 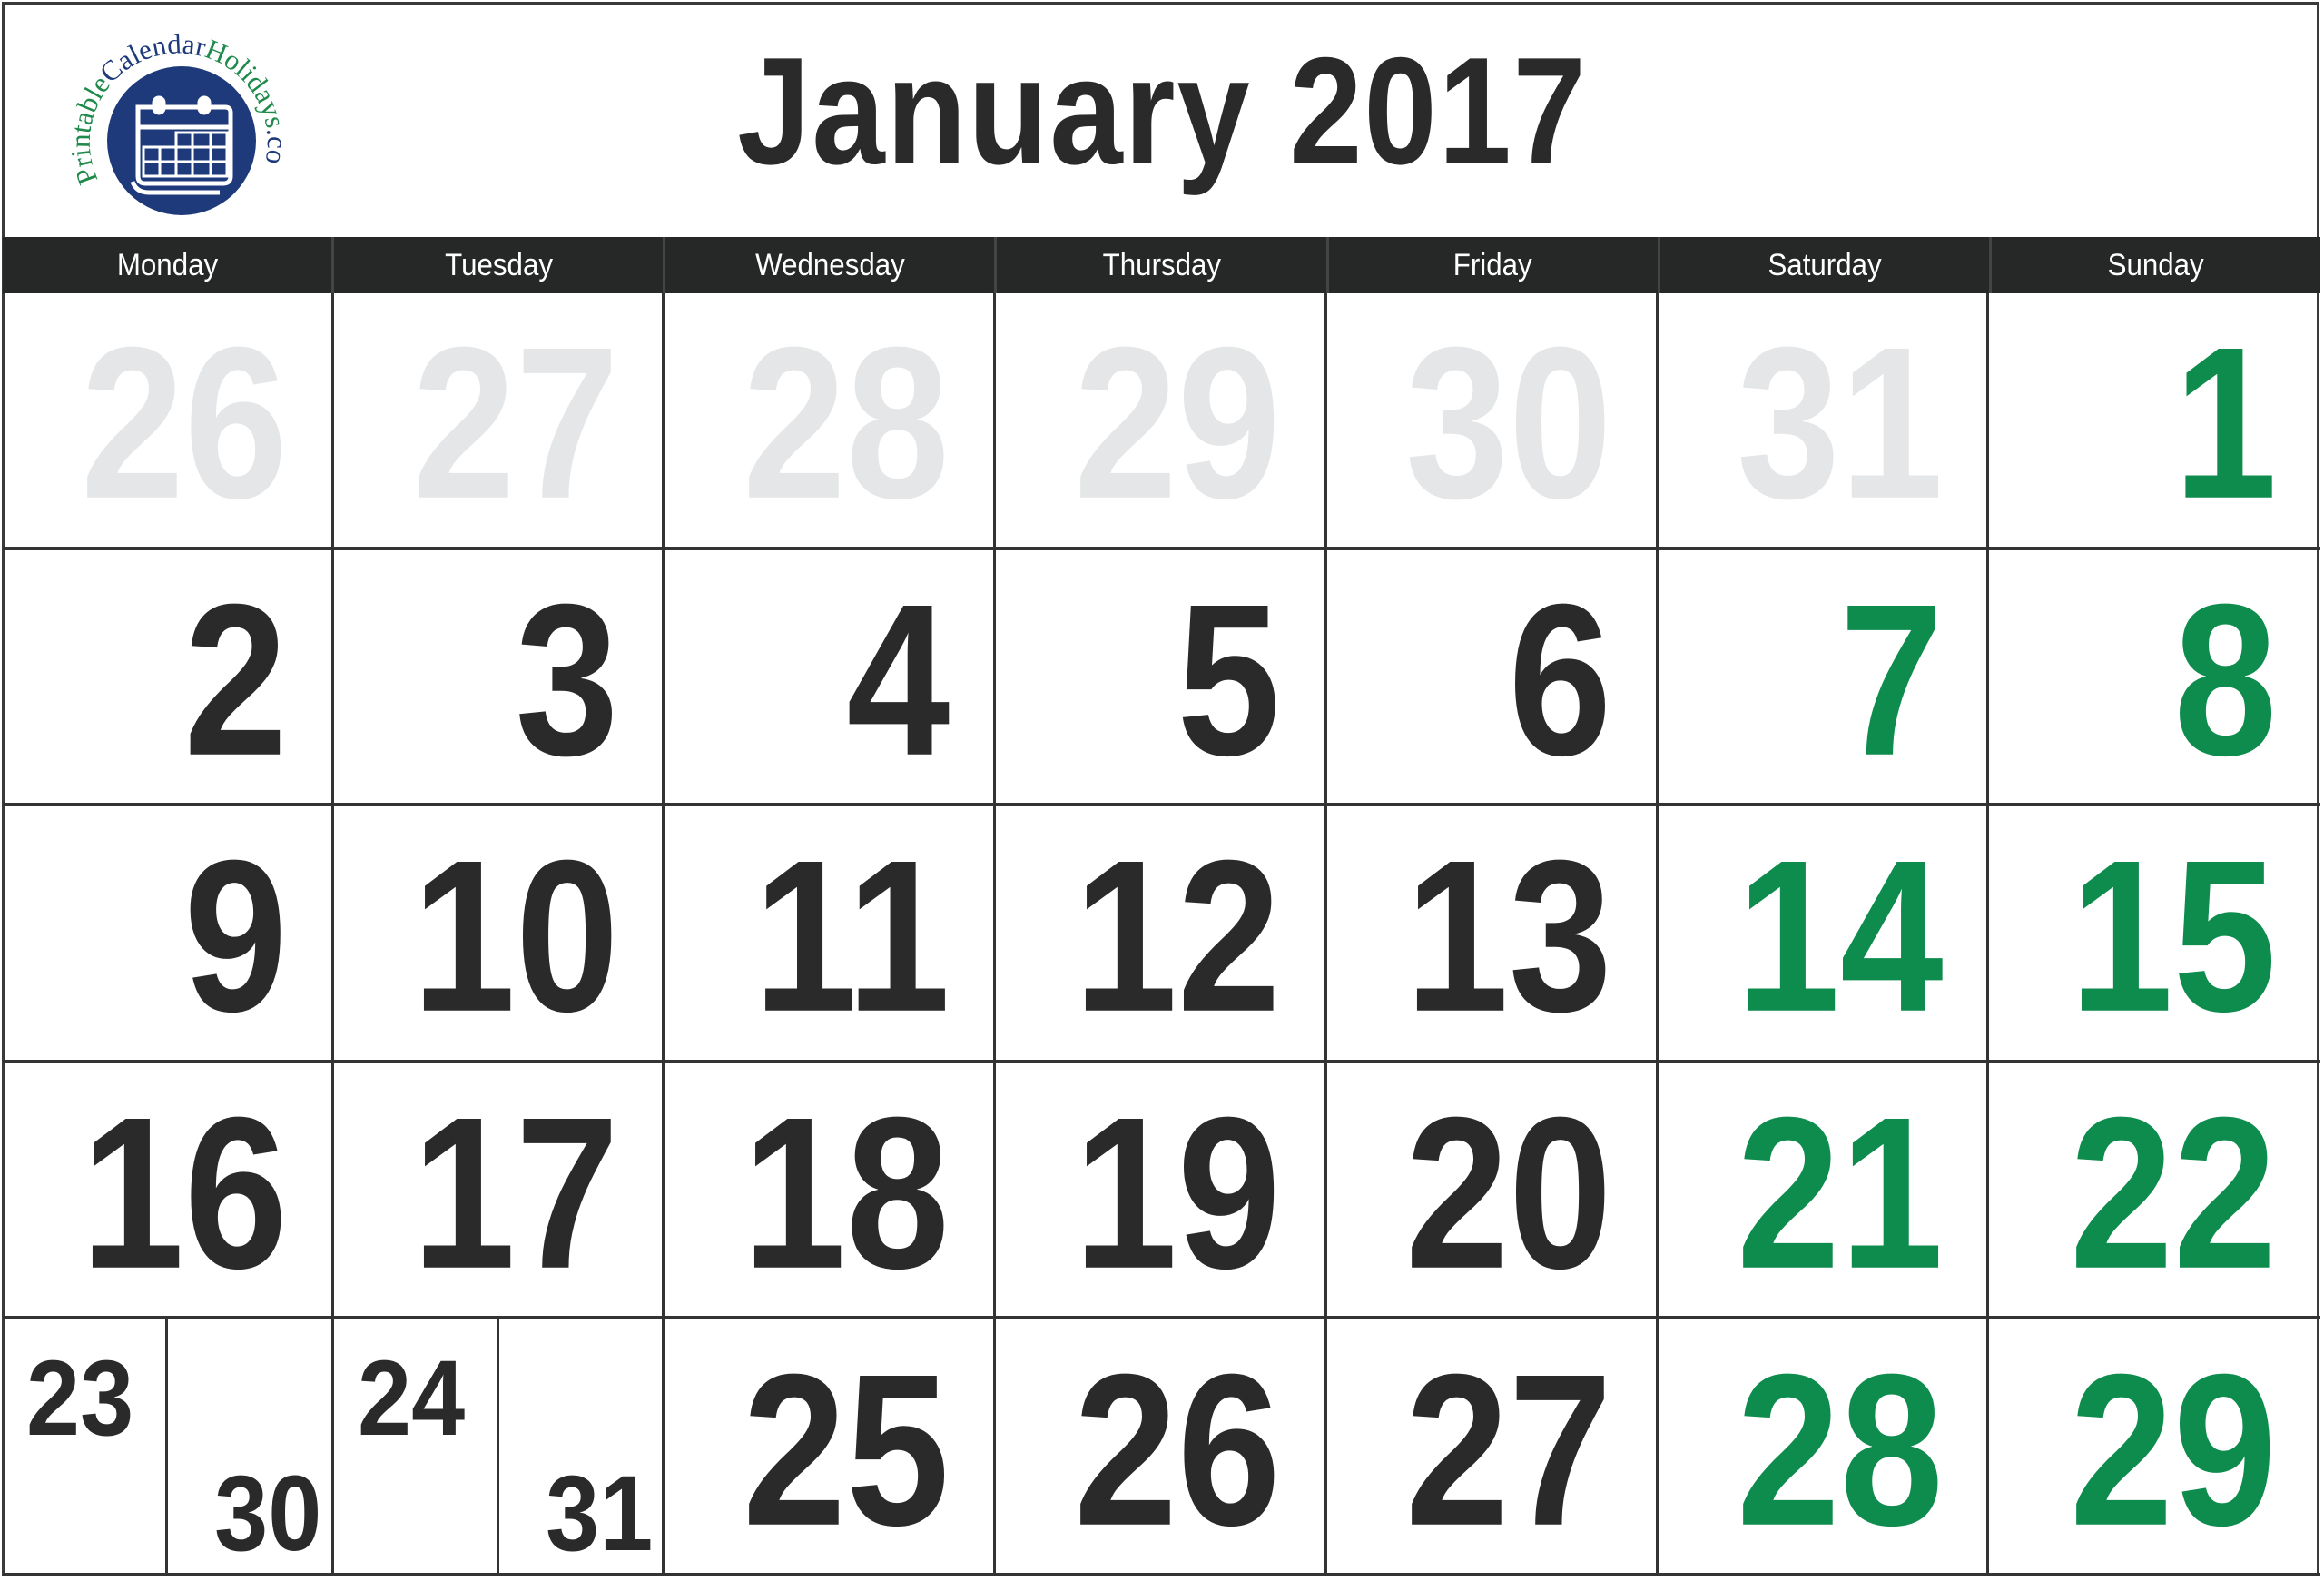 I want to click on day-number: 20, so click(x=1508, y=1193).